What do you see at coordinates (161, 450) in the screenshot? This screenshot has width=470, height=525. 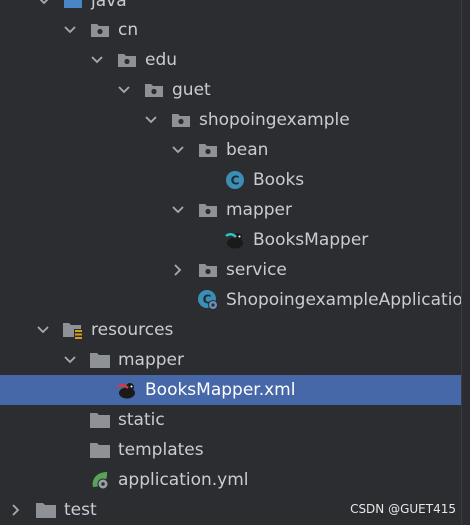 I see `tree-label: templates` at bounding box center [161, 450].